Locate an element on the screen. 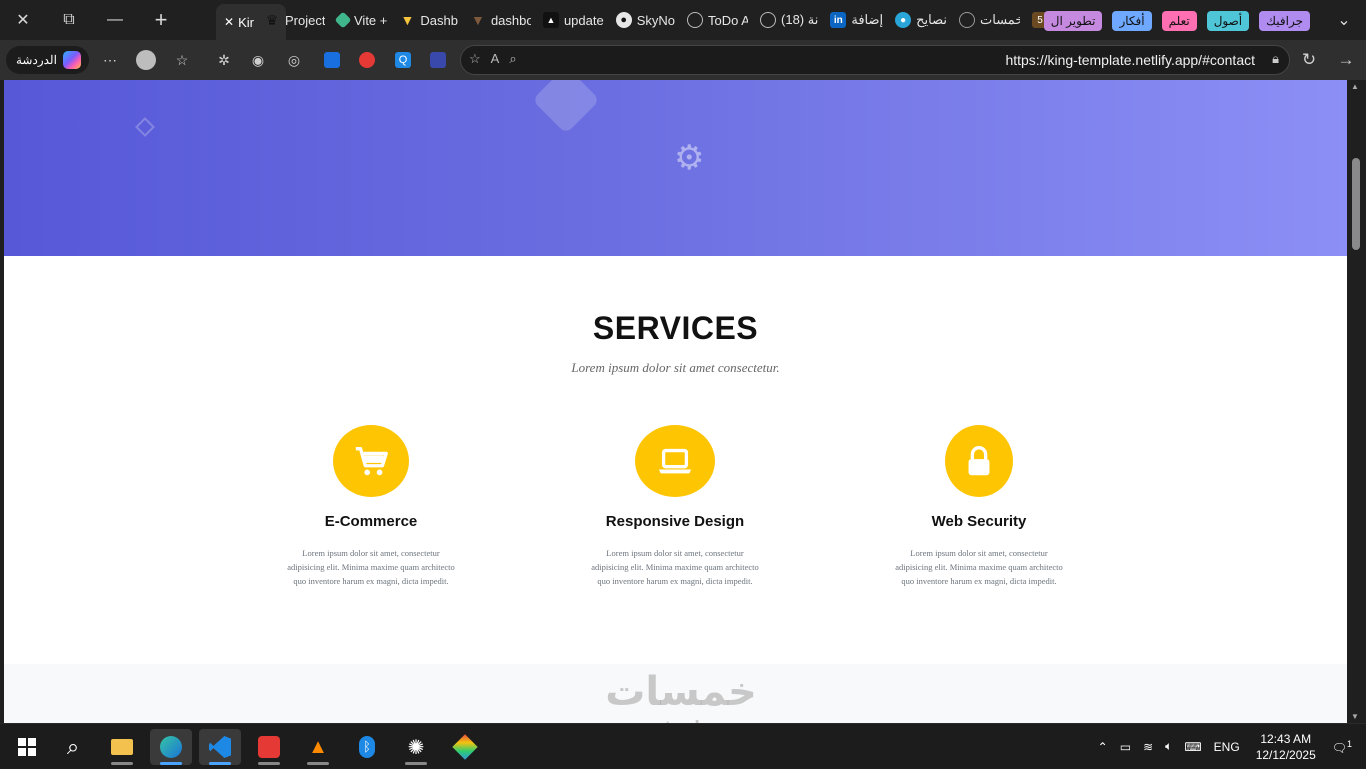 Image resolution: width=1366 pixels, height=769 pixels. tab-group-dev: تطوير ال is located at coordinates (1073, 21).